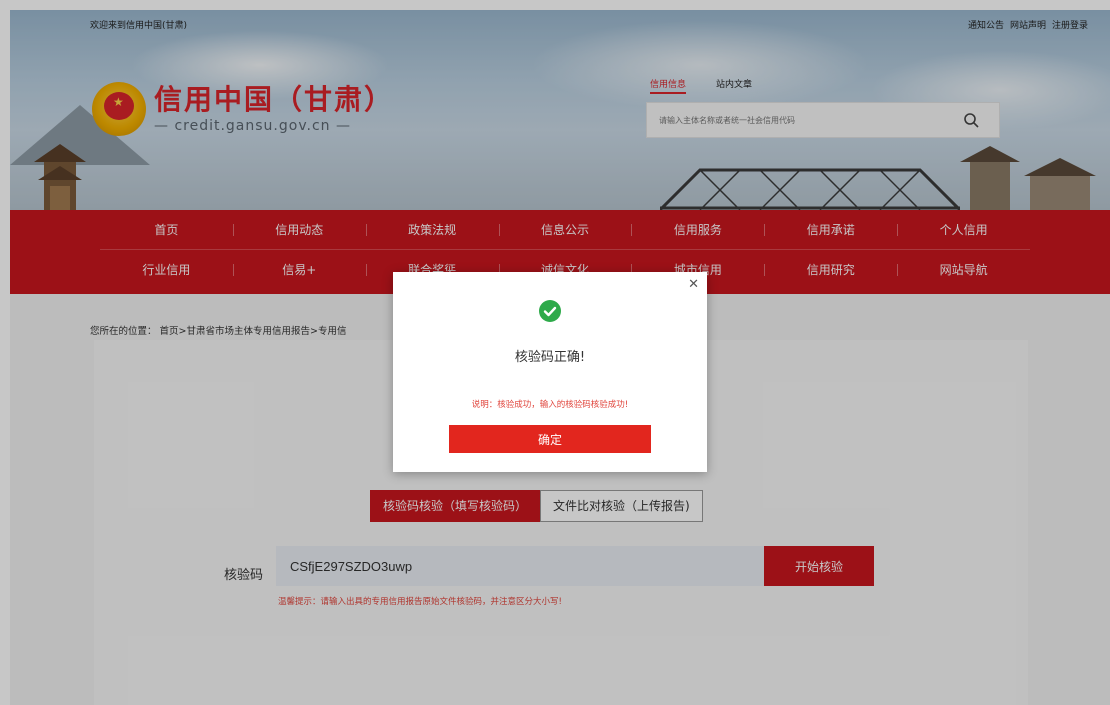  I want to click on close-icon: ✕, so click(693, 284).